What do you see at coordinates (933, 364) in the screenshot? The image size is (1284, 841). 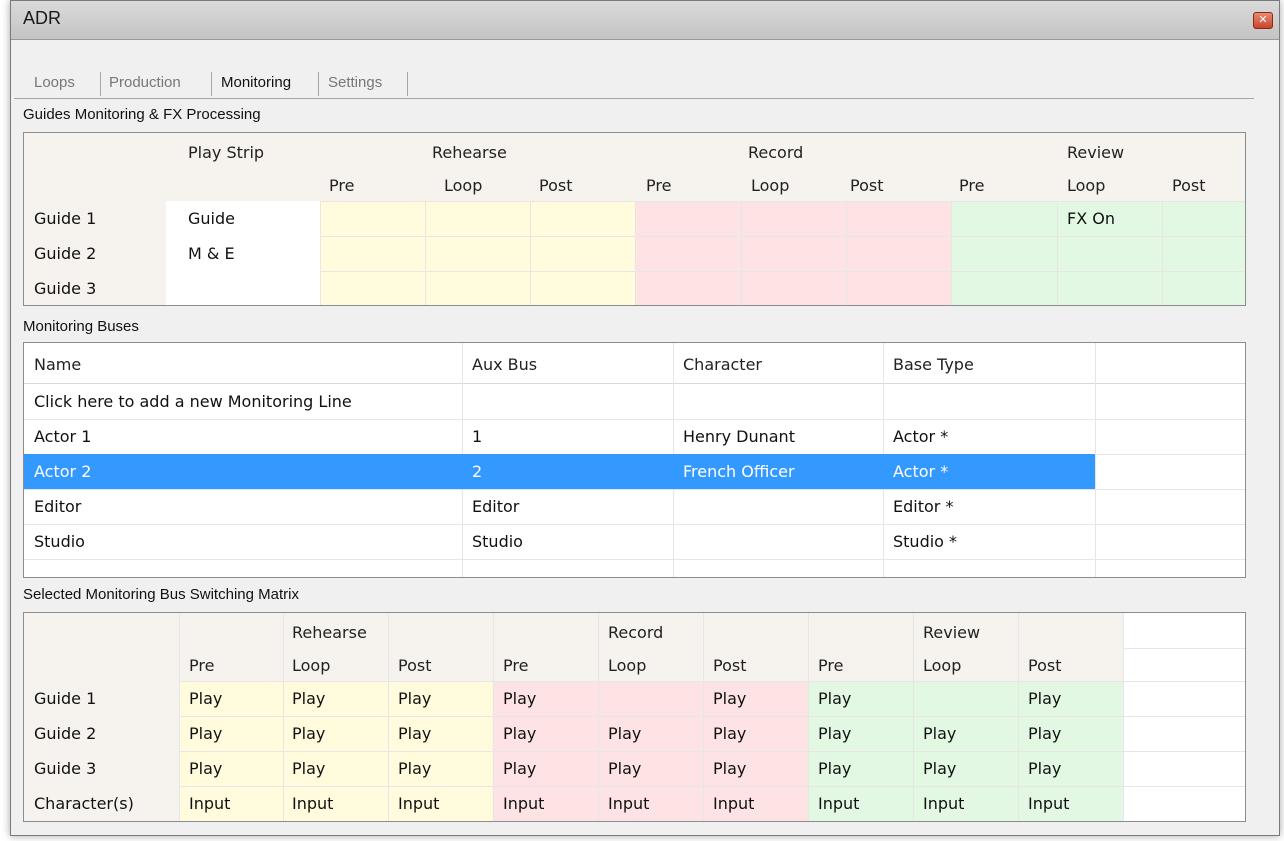 I see `column-header-base-type: Base Type` at bounding box center [933, 364].